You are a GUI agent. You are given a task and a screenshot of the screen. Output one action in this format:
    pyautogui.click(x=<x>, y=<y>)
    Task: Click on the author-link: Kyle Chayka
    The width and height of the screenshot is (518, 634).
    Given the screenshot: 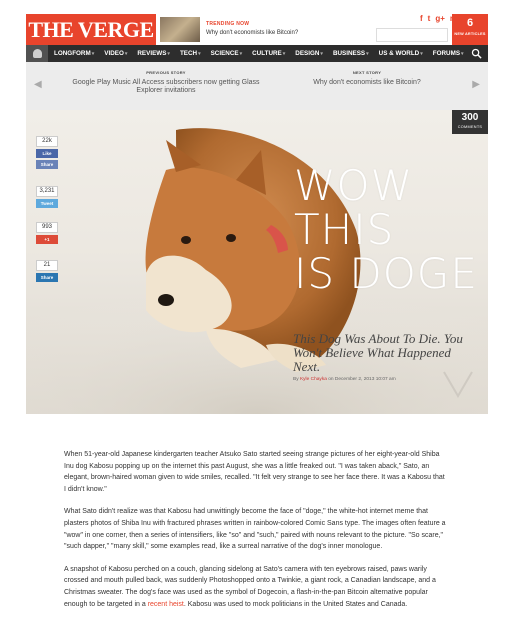 What is the action you would take?
    pyautogui.click(x=313, y=379)
    